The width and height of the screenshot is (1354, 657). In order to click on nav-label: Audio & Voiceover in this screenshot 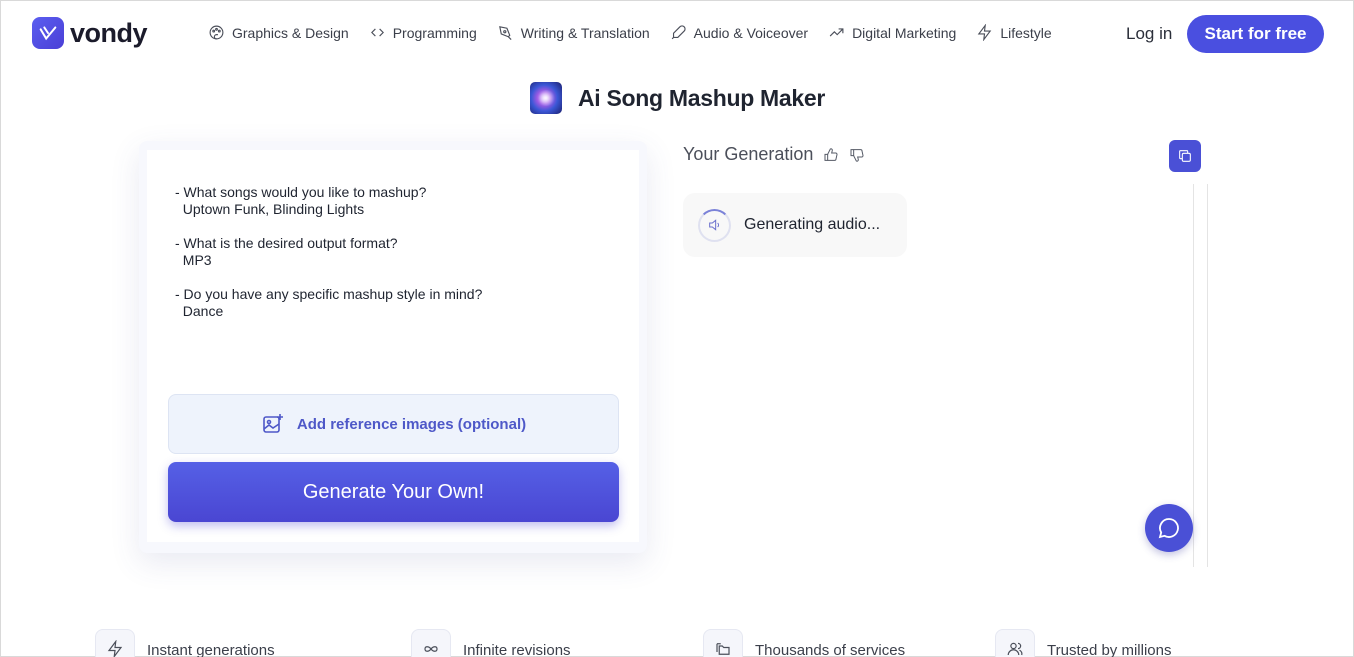, I will do `click(751, 32)`.